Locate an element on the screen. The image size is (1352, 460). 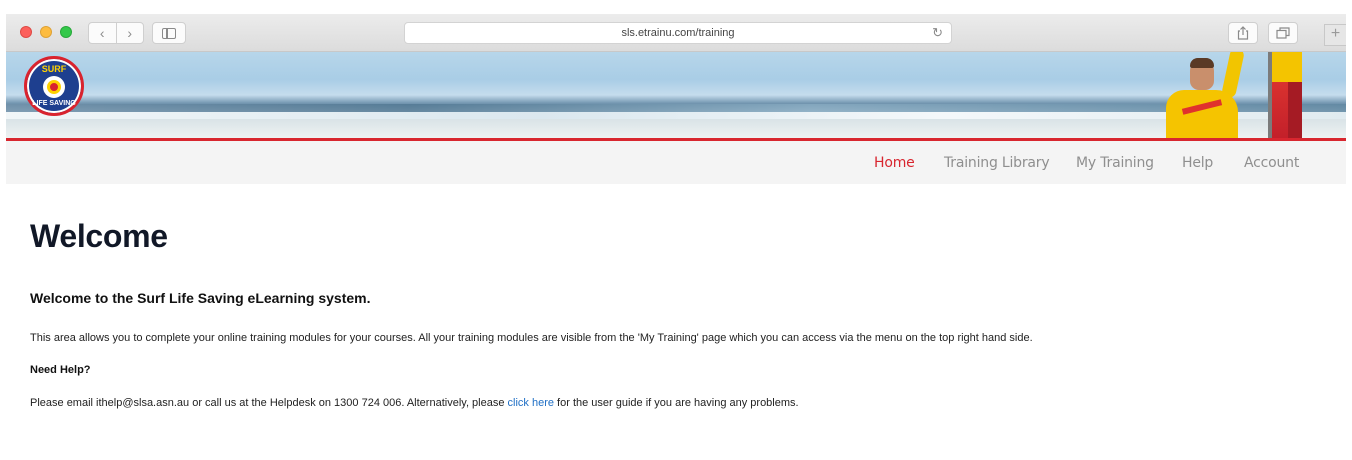
logo-bottom-text: LIFE SAVING is located at coordinates (54, 103).